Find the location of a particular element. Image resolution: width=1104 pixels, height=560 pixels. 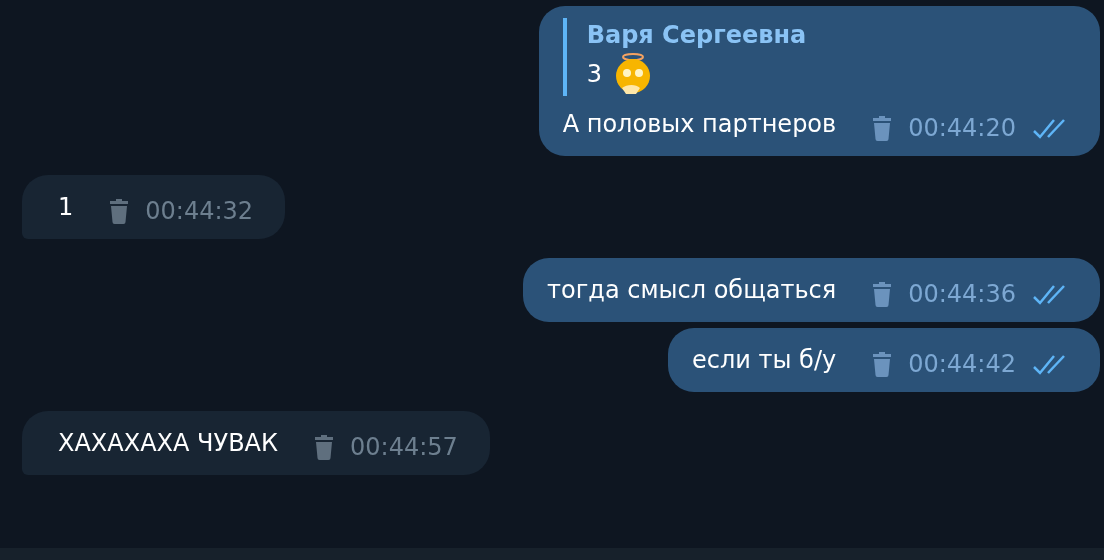

message-text: если ты б/у is located at coordinates (764, 360).